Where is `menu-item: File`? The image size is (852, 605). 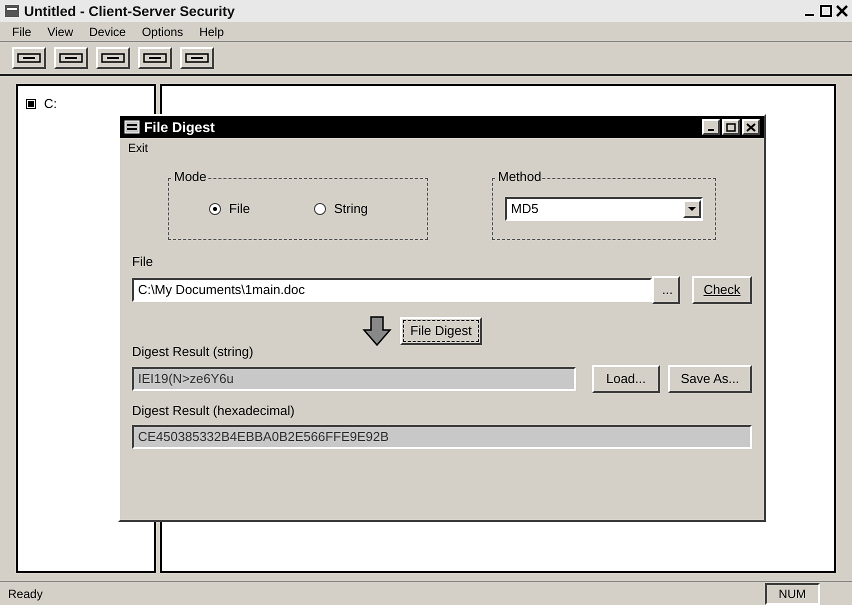
menu-item: File is located at coordinates (22, 31).